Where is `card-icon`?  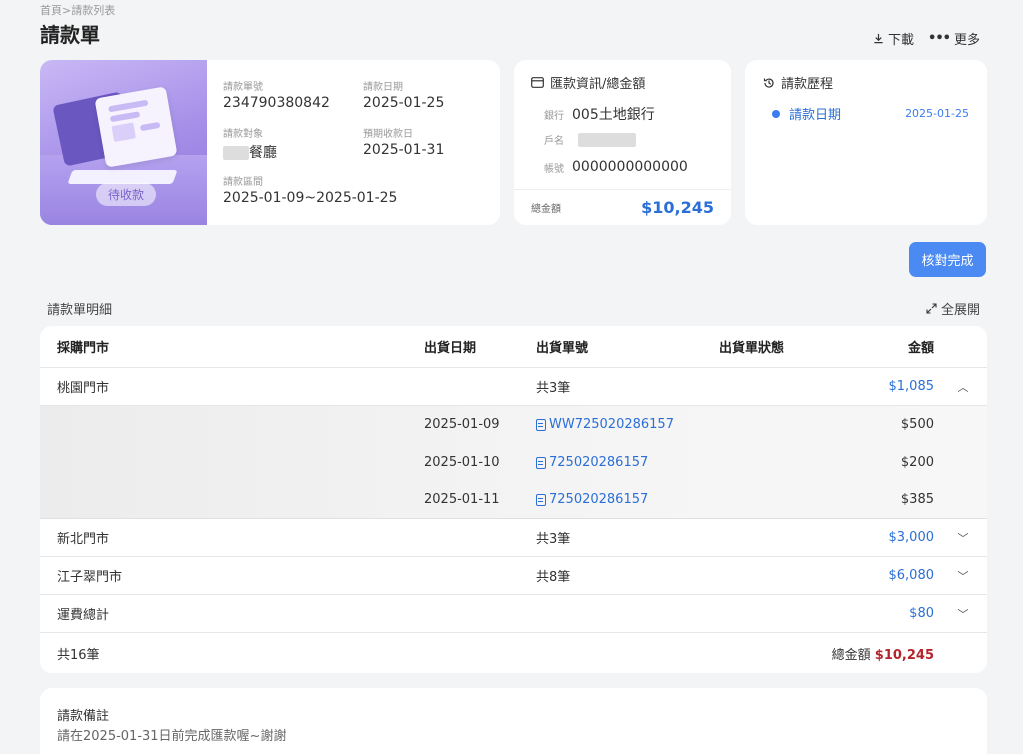 card-icon is located at coordinates (537, 82).